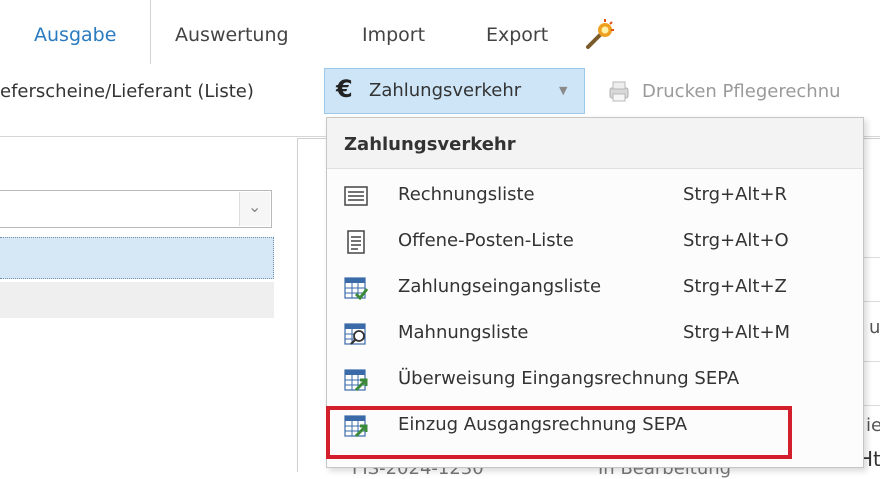 This screenshot has width=880, height=479. What do you see at coordinates (735, 194) in the screenshot?
I see `menu-item-shortcut: Strg+Alt+R` at bounding box center [735, 194].